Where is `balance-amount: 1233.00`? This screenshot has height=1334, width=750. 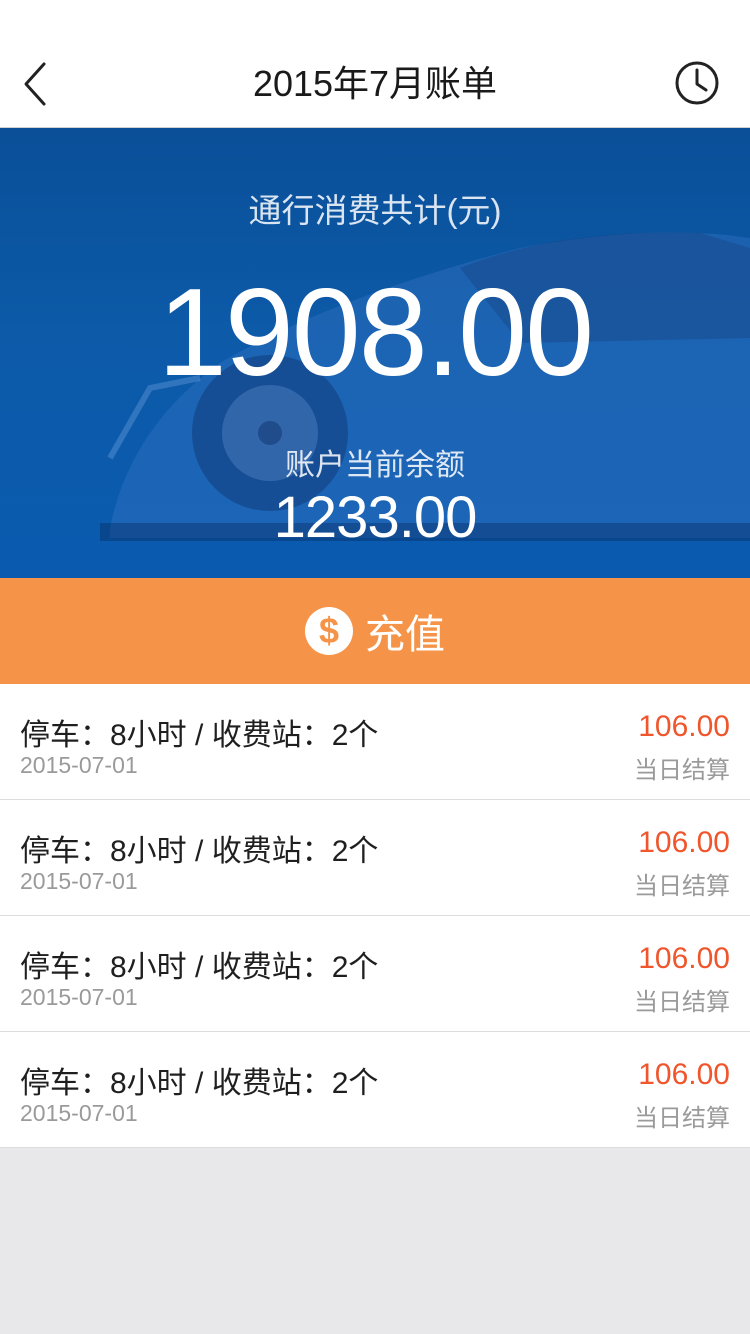
balance-amount: 1233.00 is located at coordinates (375, 517).